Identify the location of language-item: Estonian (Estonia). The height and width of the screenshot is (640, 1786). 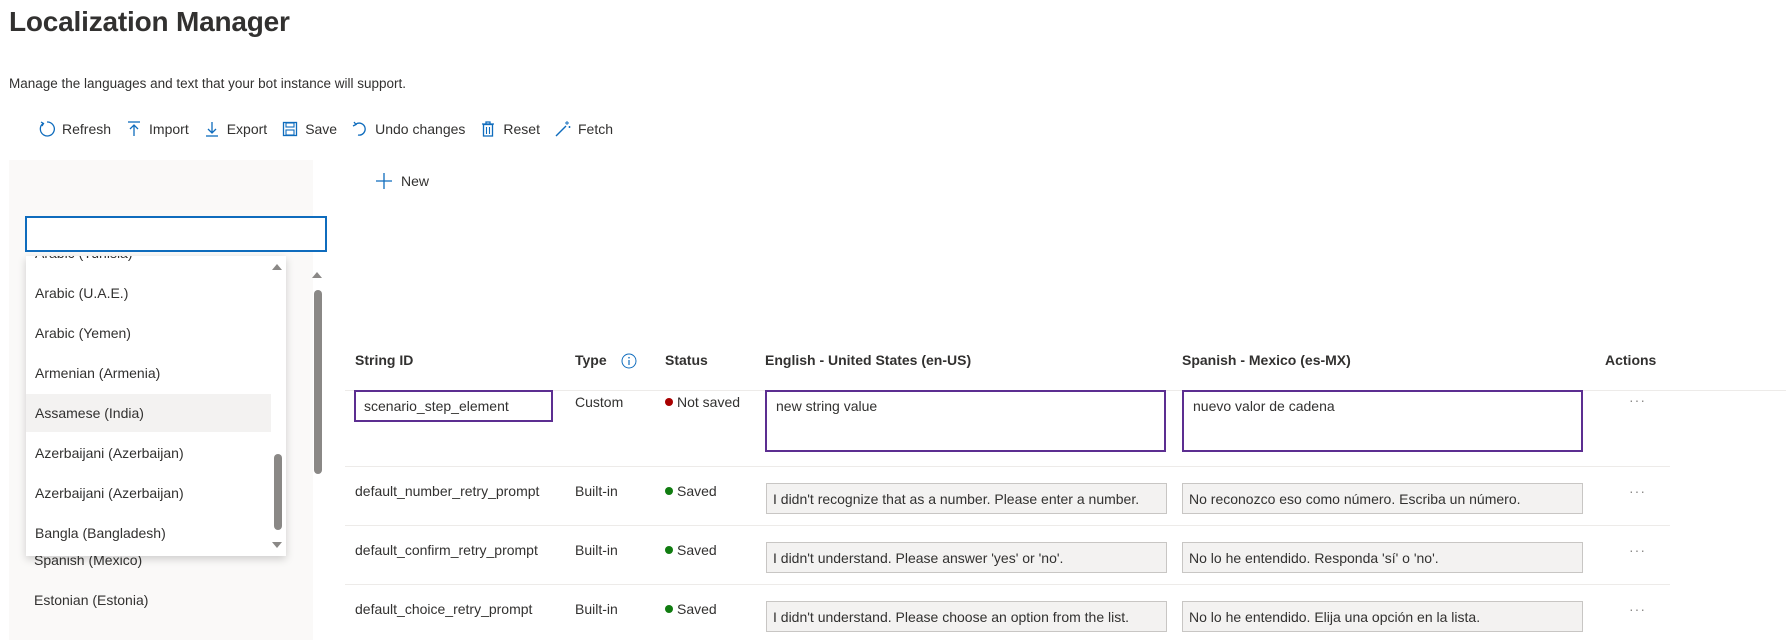
(91, 600).